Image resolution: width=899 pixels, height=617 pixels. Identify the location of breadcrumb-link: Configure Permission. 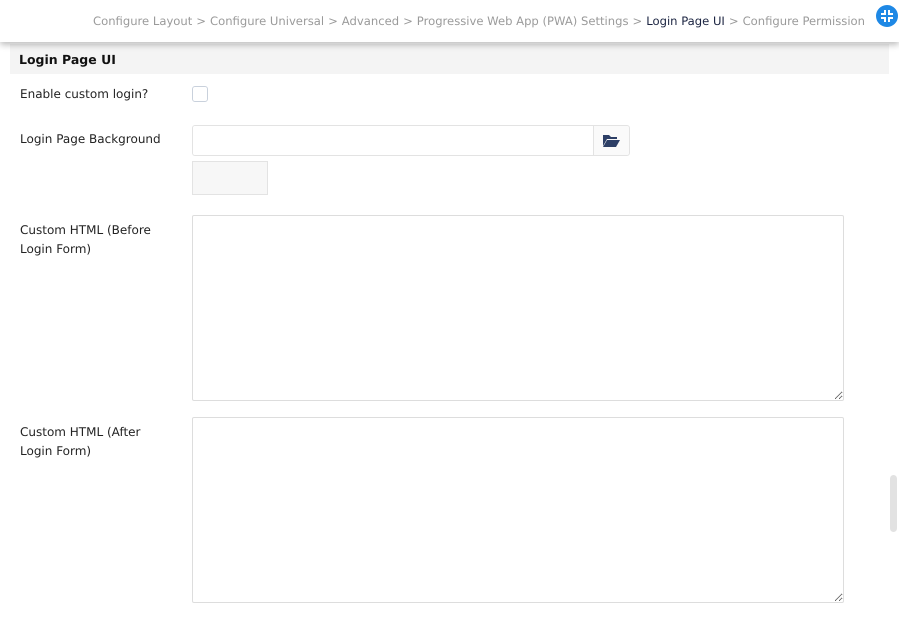
(803, 21).